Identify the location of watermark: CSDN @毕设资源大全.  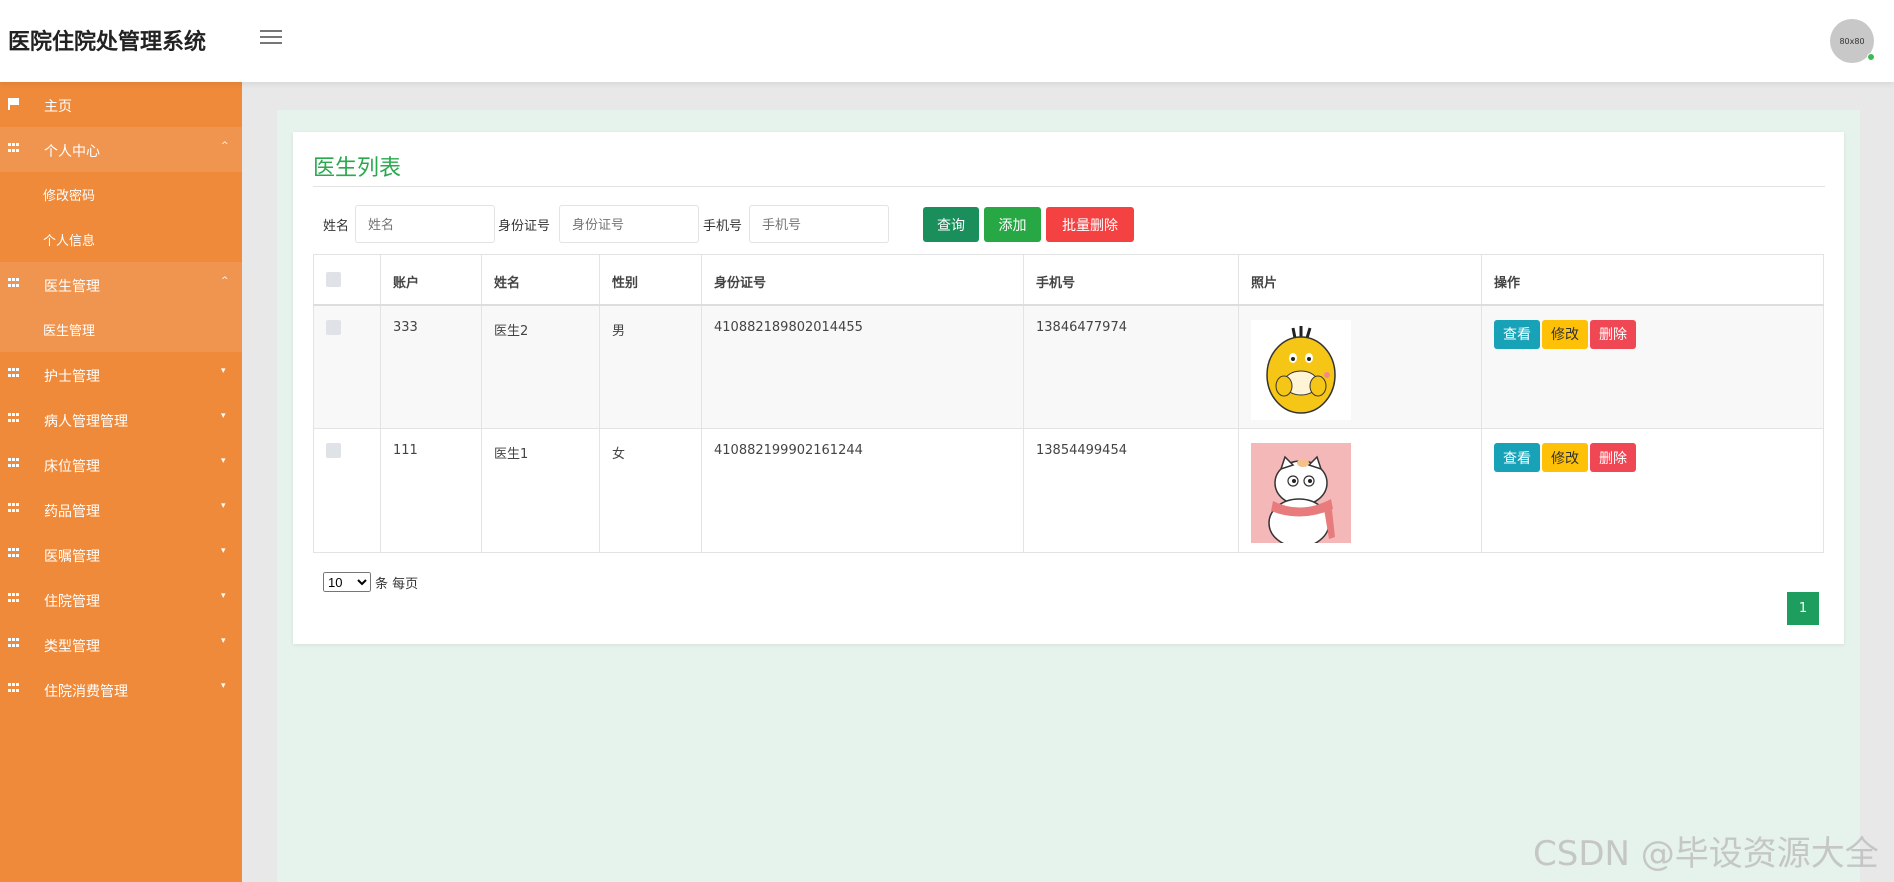
(1706, 854).